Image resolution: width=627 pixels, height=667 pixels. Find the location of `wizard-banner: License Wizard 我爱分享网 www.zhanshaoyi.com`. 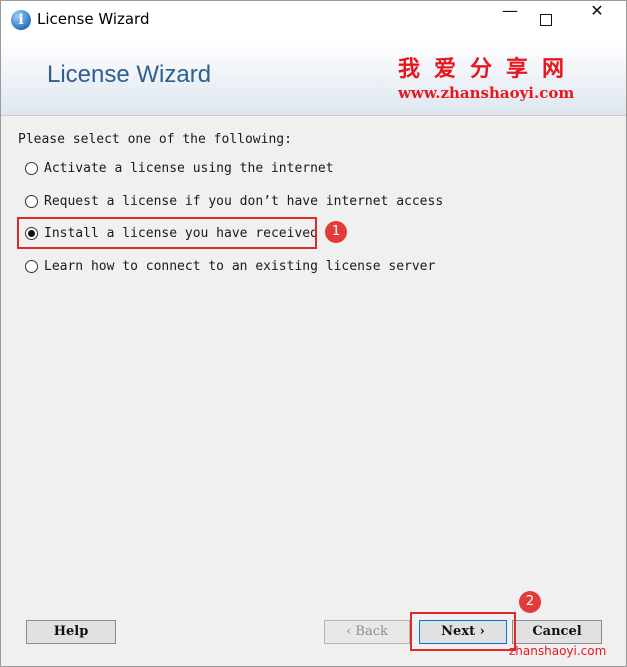

wizard-banner: License Wizard 我爱分享网 www.zhanshaoyi.com is located at coordinates (313, 77).